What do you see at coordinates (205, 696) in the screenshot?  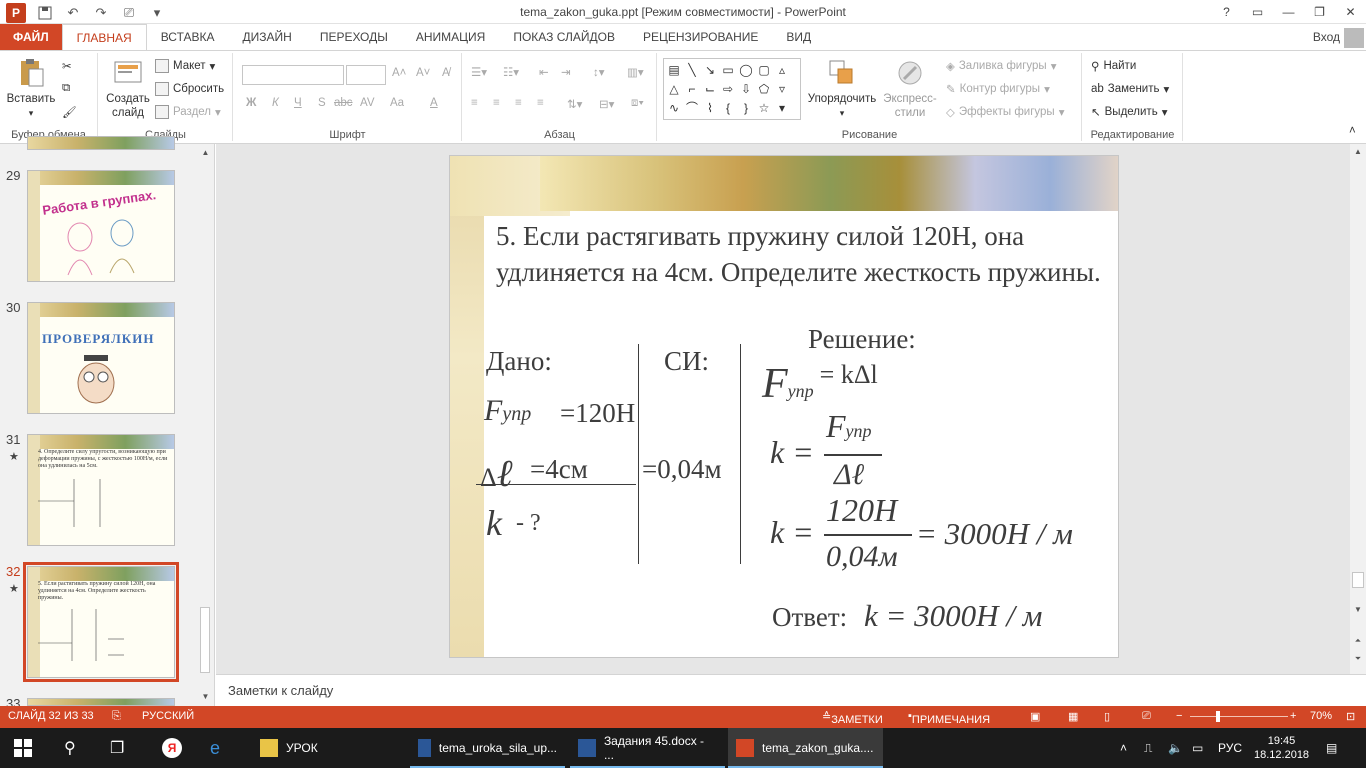 I see `scroll-down-icon: ▼` at bounding box center [205, 696].